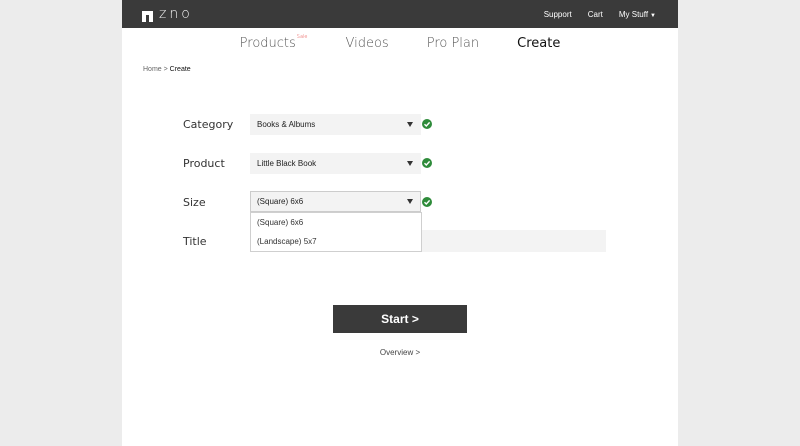  I want to click on overview-link: Overview >, so click(400, 352).